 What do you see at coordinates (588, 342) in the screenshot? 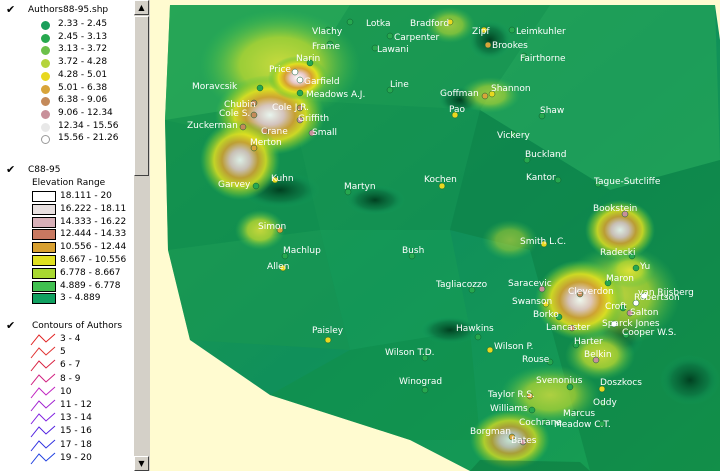
I see `author-label: Harter` at bounding box center [588, 342].